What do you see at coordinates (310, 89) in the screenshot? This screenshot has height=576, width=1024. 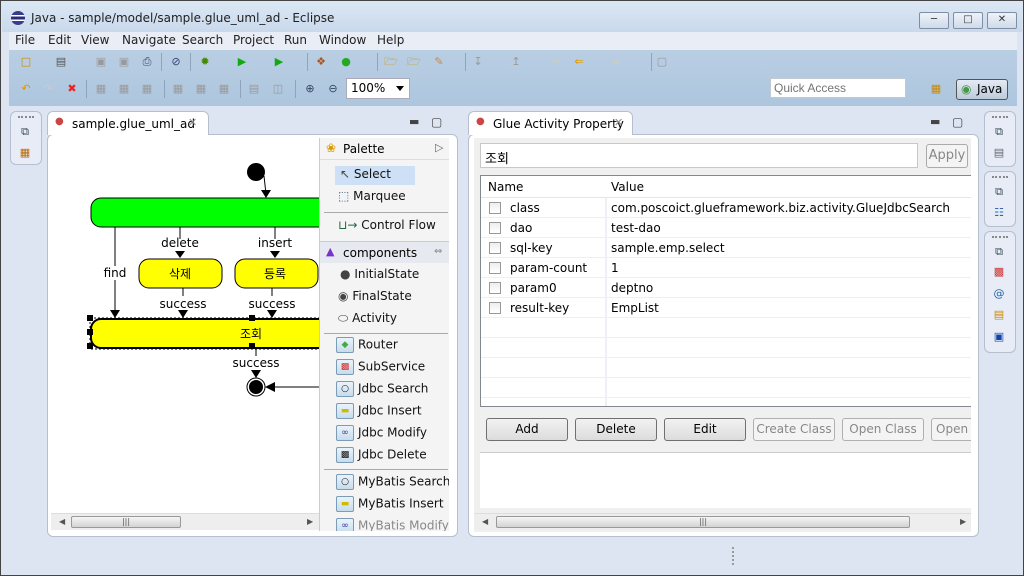 I see `zoom-in-icon: ⊕` at bounding box center [310, 89].